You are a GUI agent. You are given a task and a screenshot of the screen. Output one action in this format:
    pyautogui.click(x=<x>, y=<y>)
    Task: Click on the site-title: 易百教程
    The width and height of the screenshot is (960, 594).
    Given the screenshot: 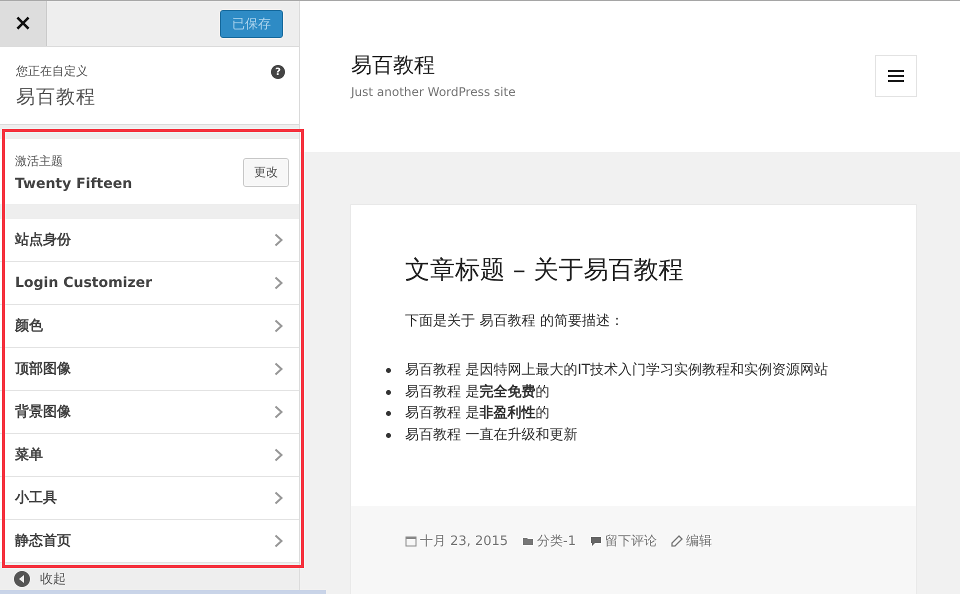 What is the action you would take?
    pyautogui.click(x=433, y=65)
    